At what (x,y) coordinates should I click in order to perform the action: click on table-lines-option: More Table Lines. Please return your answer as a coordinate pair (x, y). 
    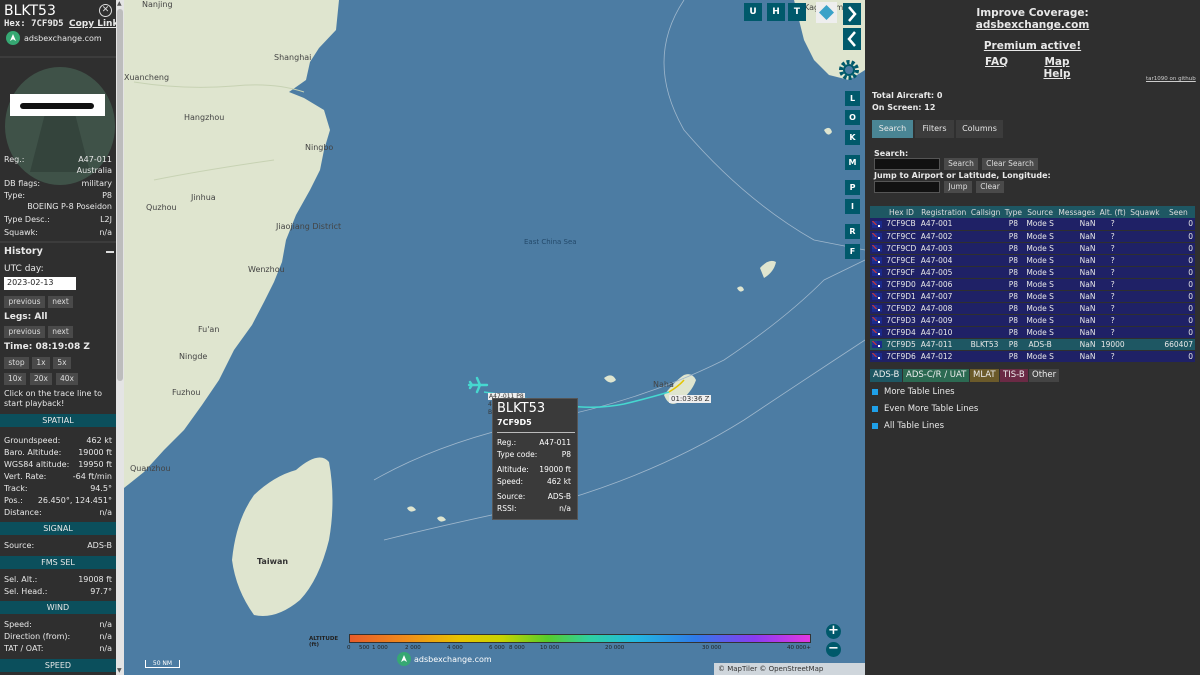
    Looking at the image, I should click on (913, 392).